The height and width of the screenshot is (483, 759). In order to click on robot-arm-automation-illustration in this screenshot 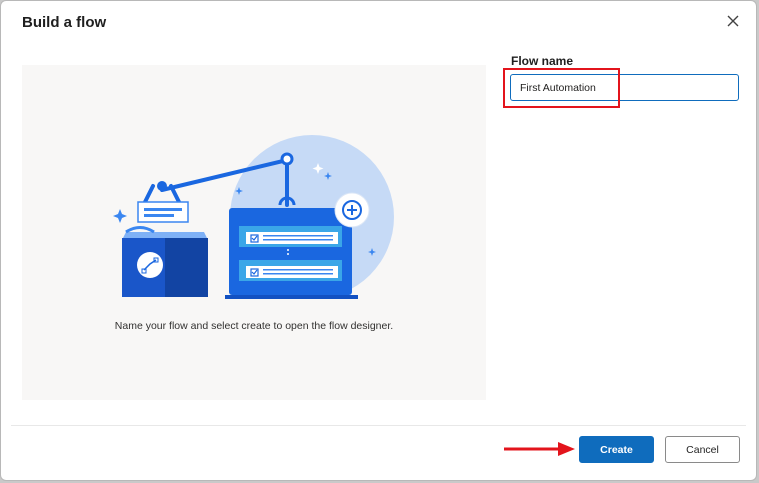, I will do `click(253, 217)`.